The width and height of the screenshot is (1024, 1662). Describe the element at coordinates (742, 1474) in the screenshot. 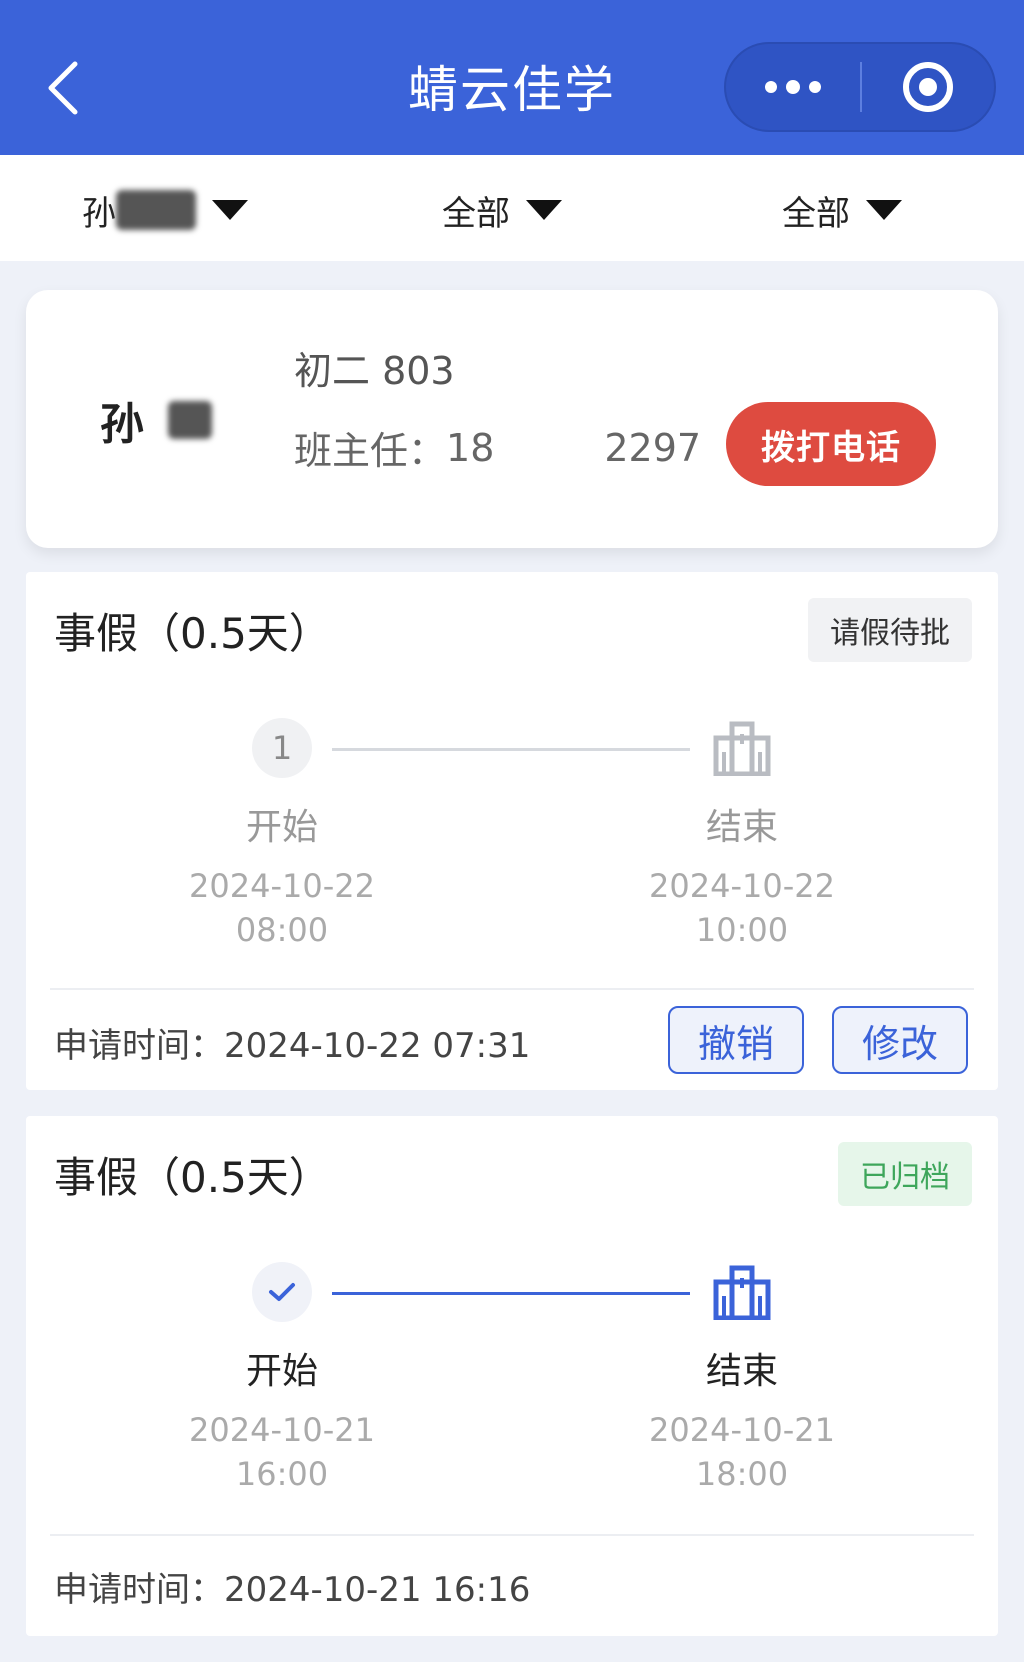

I see `step-date-time: 18:00` at that location.